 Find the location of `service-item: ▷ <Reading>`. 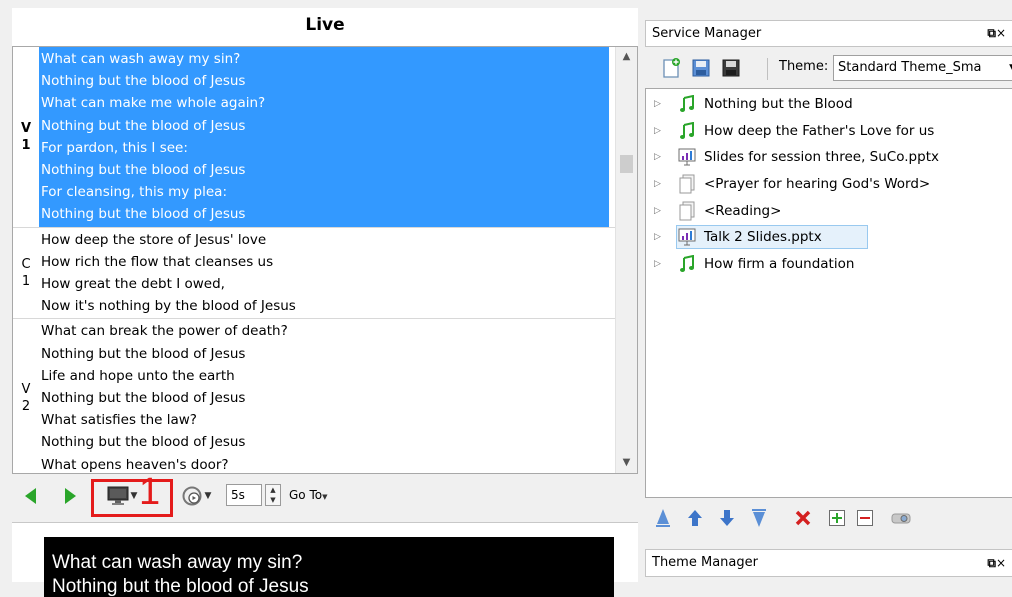

service-item: ▷ <Reading> is located at coordinates (829, 210).